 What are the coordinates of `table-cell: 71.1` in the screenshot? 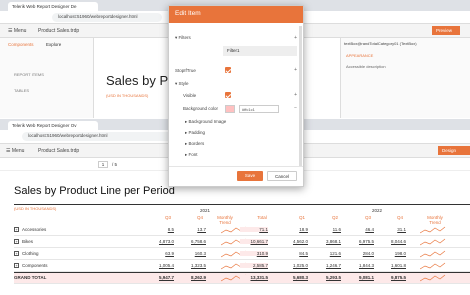 It's located at (254, 229).